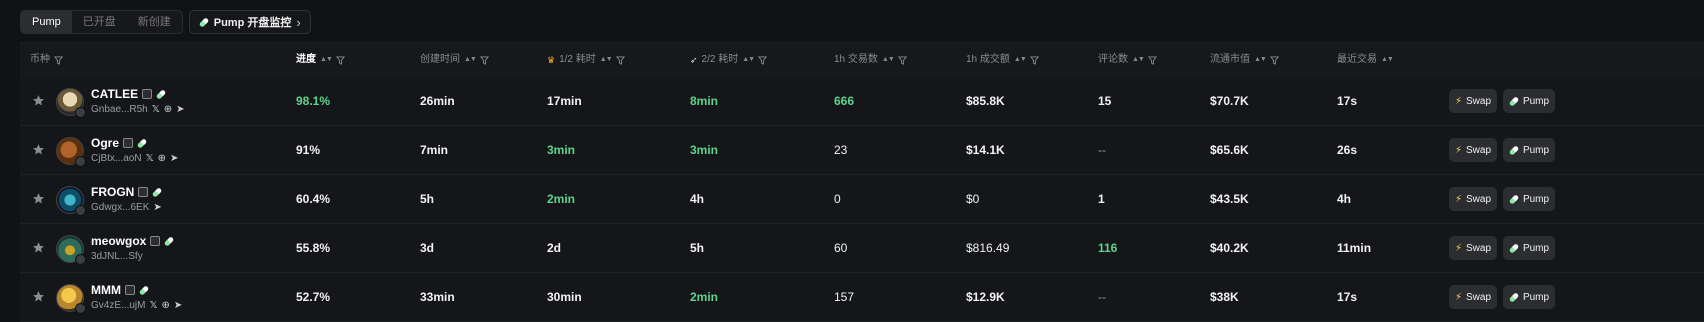 The width and height of the screenshot is (1704, 322). What do you see at coordinates (313, 199) in the screenshot?
I see `progress-value: 60.4%` at bounding box center [313, 199].